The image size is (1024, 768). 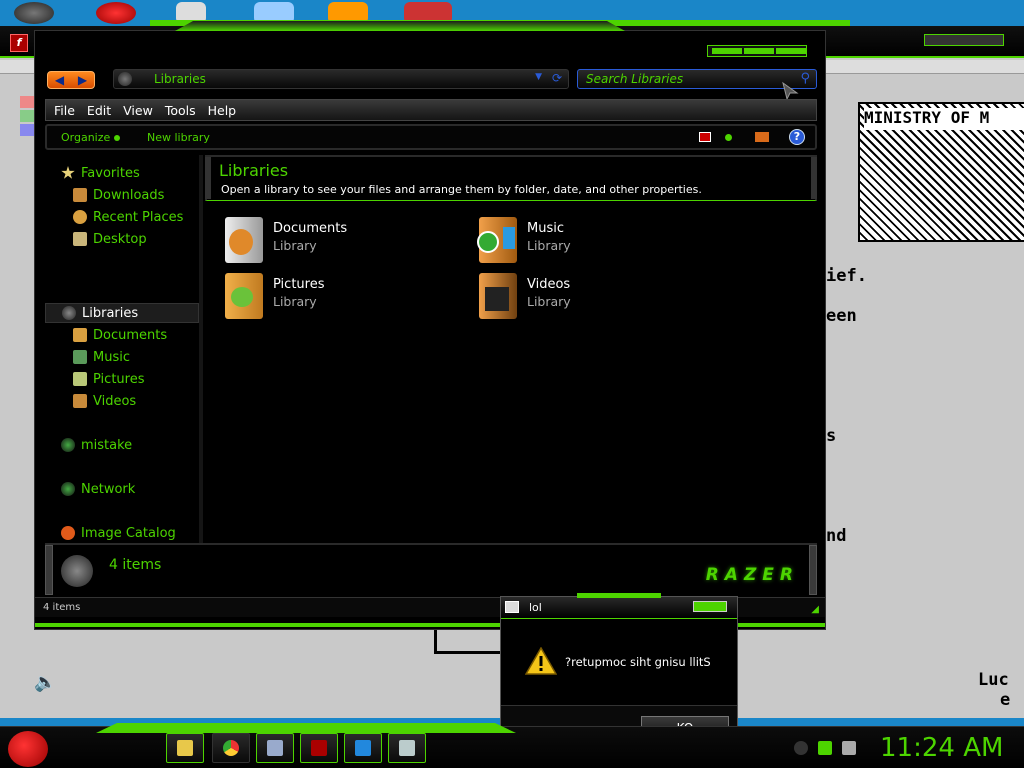 I want to click on view-dropdown-icon, so click(x=728, y=137).